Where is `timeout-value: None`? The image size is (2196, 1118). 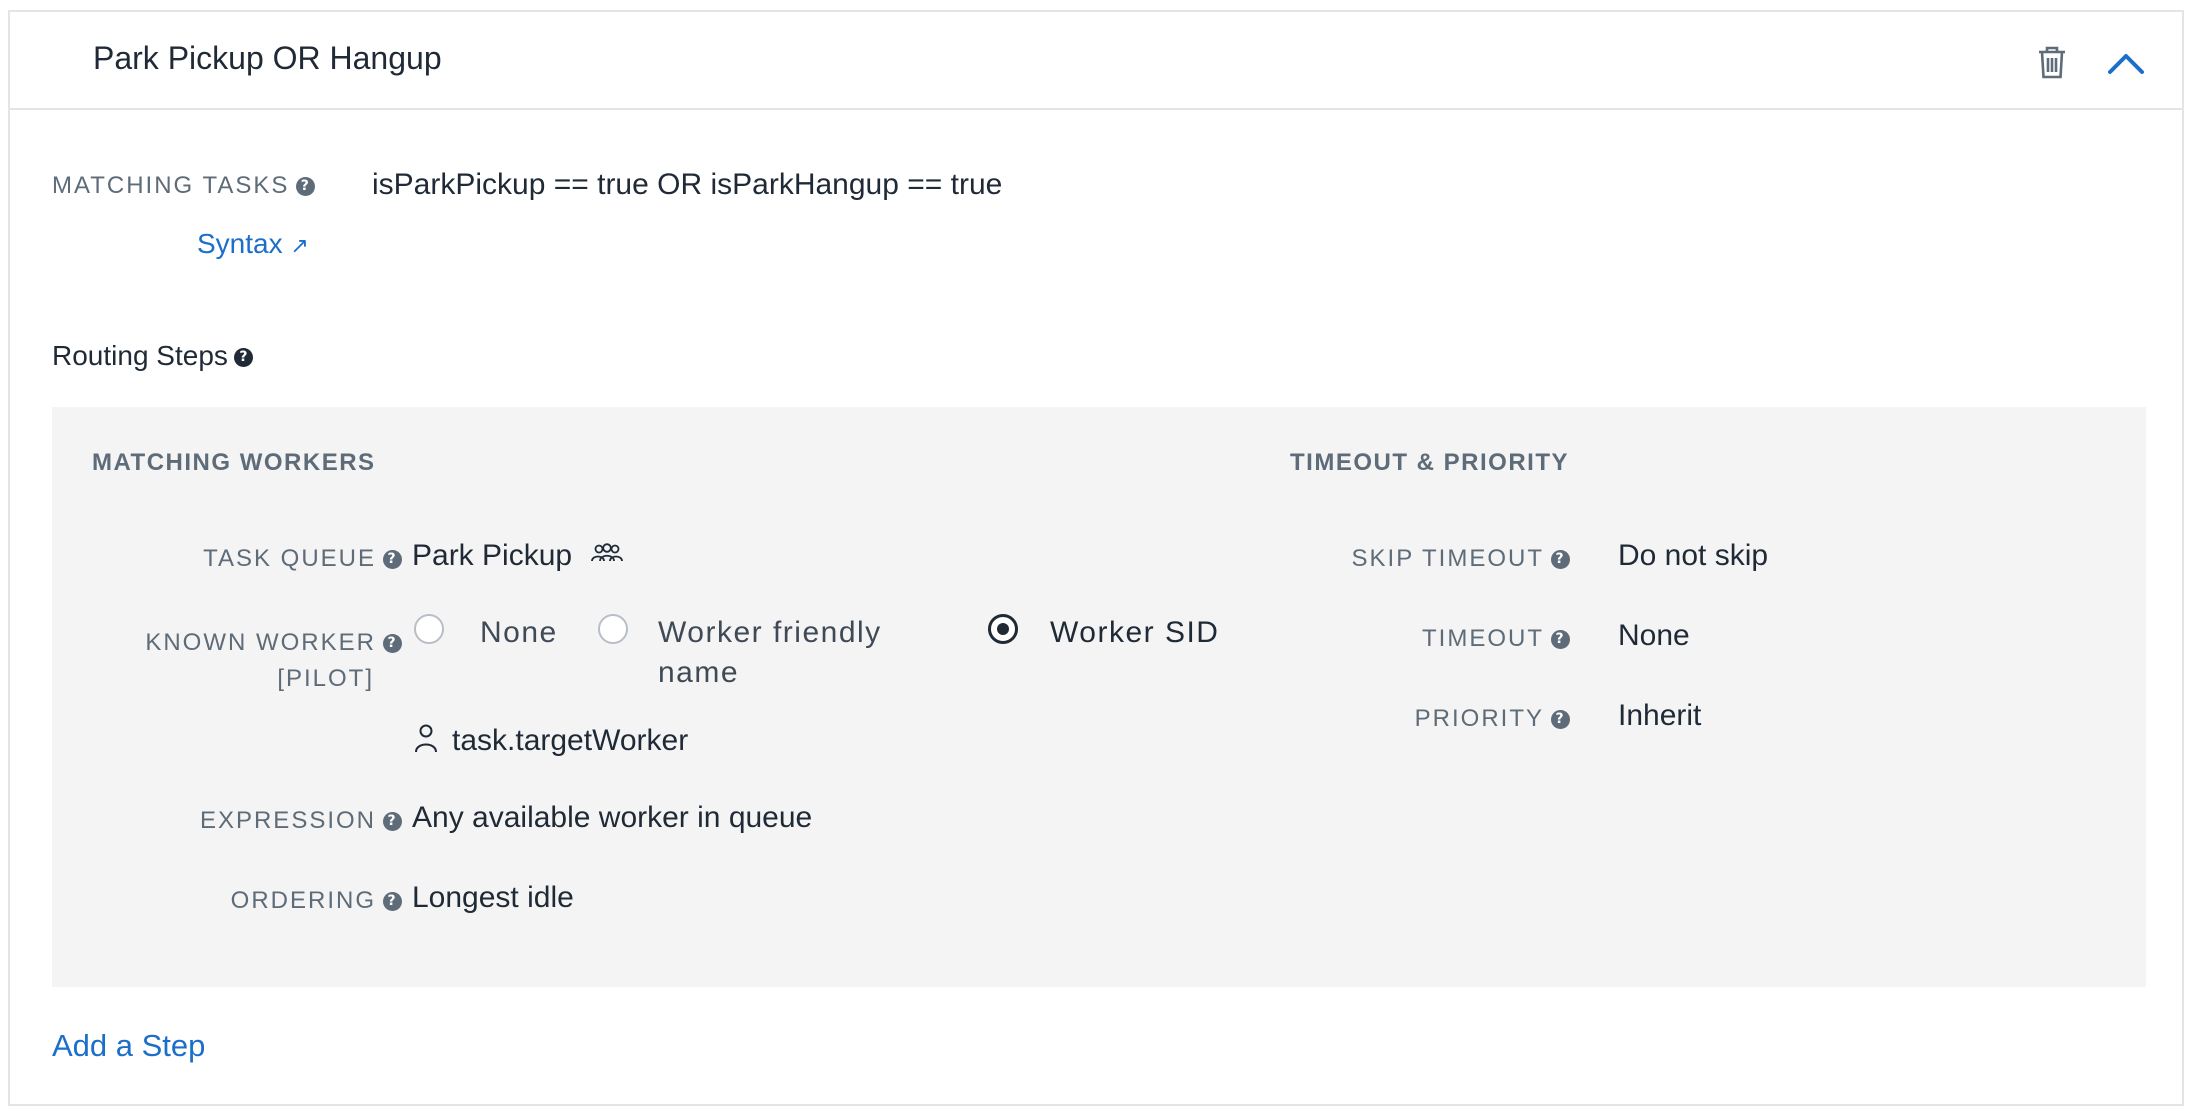
timeout-value: None is located at coordinates (1654, 636).